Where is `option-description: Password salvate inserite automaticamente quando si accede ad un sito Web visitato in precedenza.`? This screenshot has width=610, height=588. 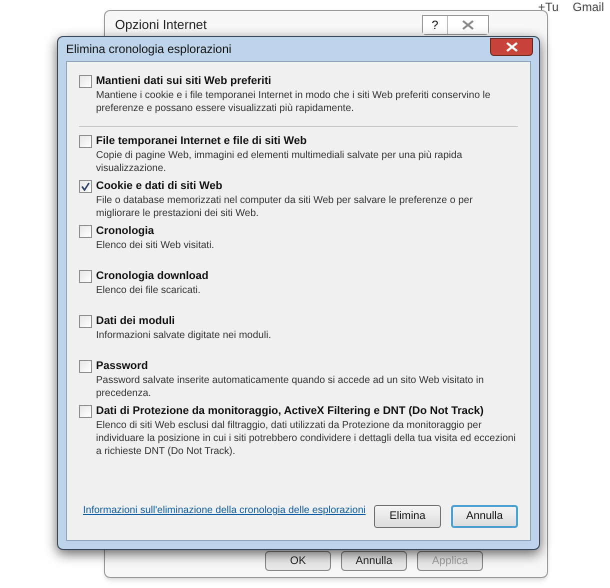
option-description: Password salvate inserite automaticamente quando si accede ad un sito Web visitato in precedenza. is located at coordinates (290, 387).